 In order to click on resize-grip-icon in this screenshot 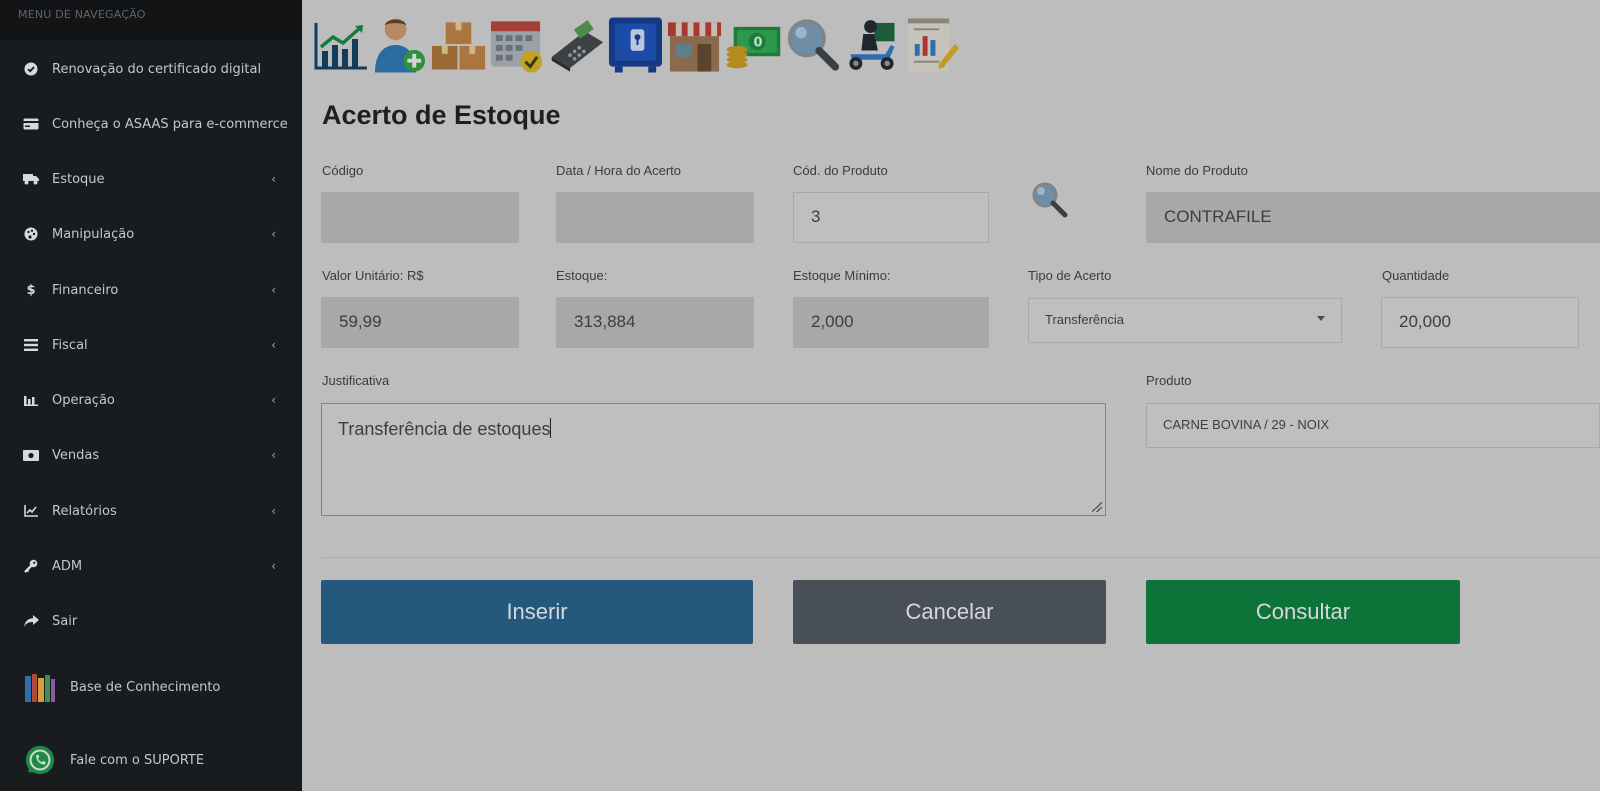, I will do `click(1097, 507)`.